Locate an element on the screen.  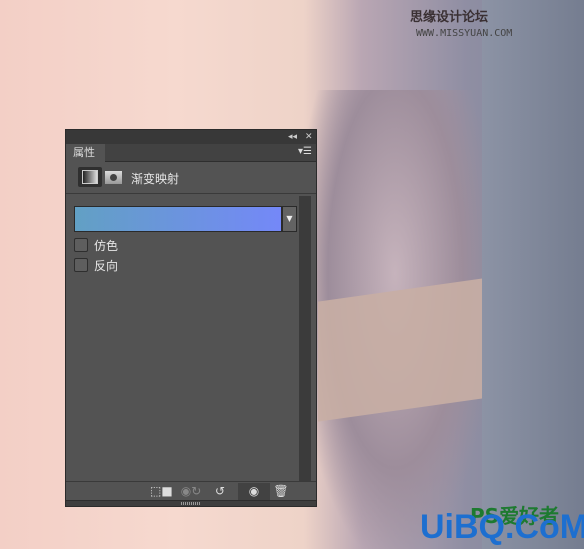
visibility-eye-icon: ◉ is located at coordinates (254, 491).